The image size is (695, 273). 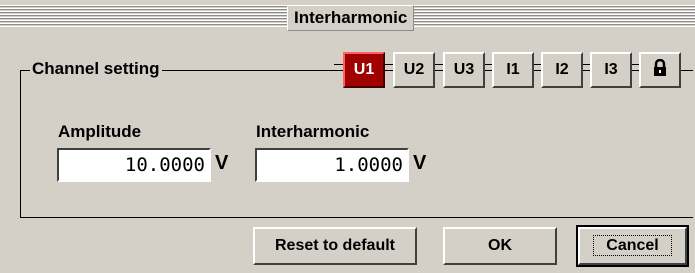 What do you see at coordinates (414, 70) in the screenshot?
I see `tab-u2: U2` at bounding box center [414, 70].